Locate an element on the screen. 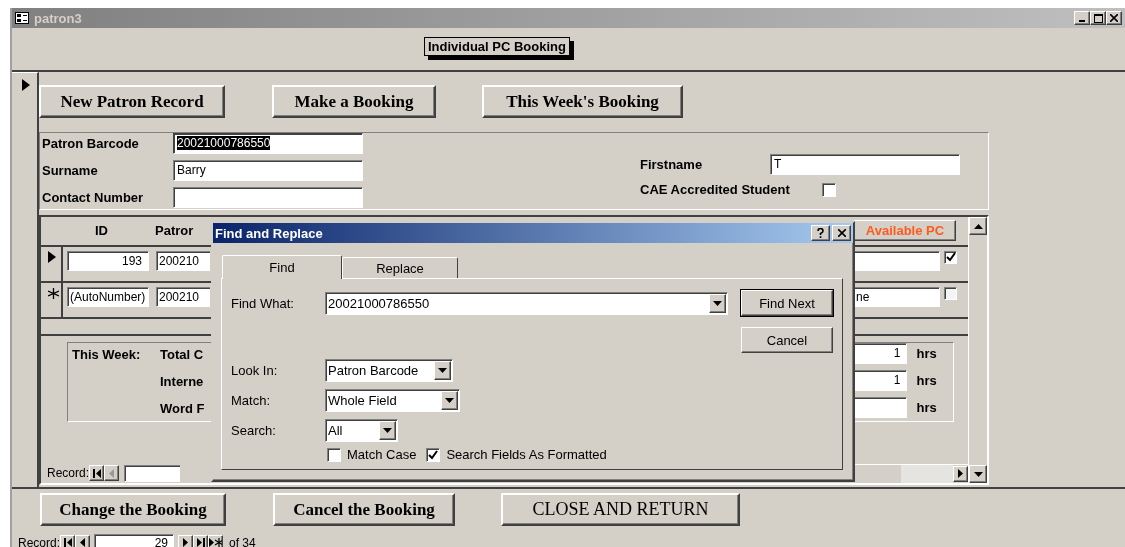  minimize-button is located at coordinates (1082, 18).